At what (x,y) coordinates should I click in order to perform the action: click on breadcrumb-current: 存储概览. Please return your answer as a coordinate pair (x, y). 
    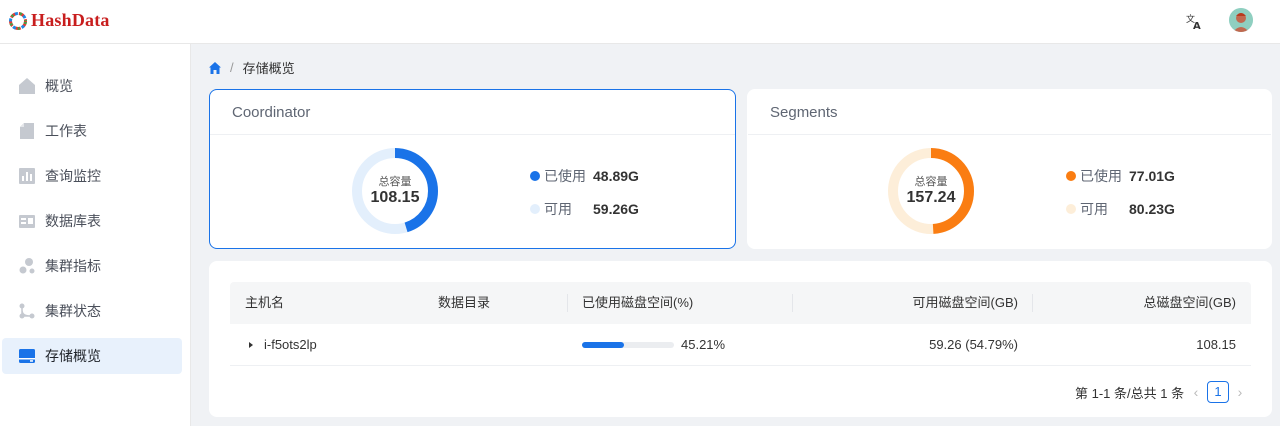
    Looking at the image, I should click on (268, 68).